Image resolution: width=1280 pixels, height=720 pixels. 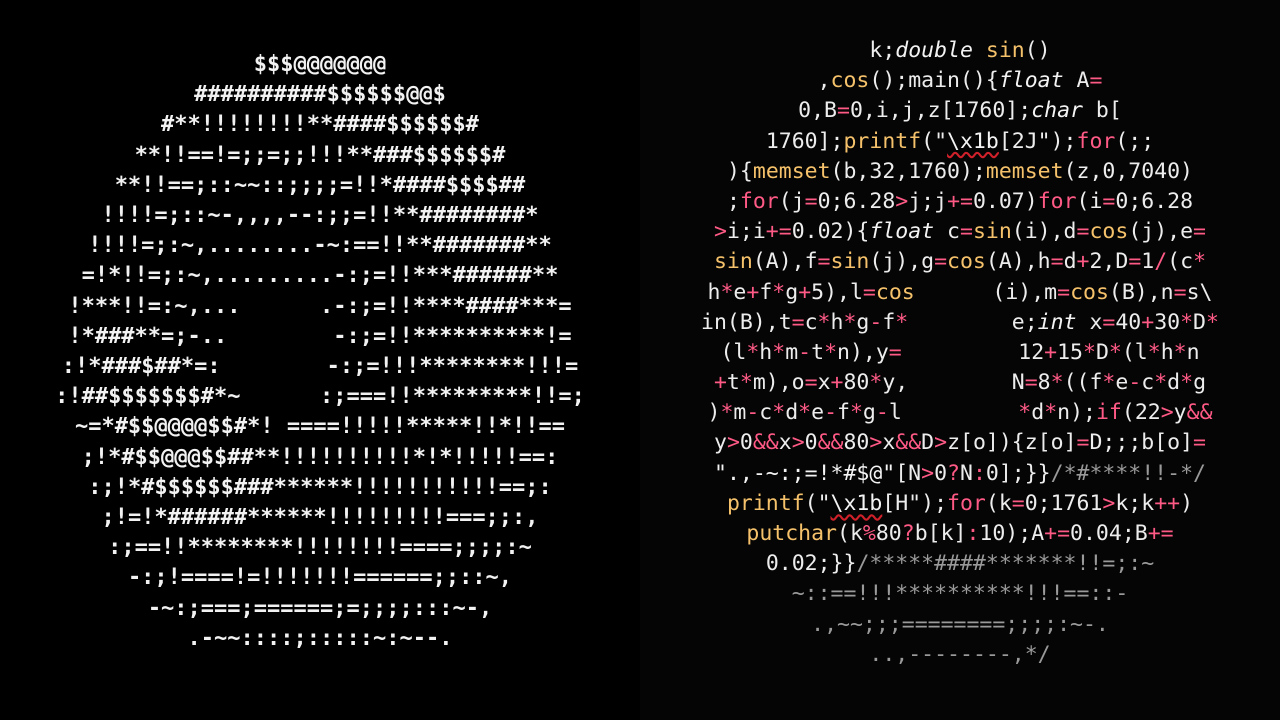 I want to click on code-token: (22, so click(x=1141, y=413).